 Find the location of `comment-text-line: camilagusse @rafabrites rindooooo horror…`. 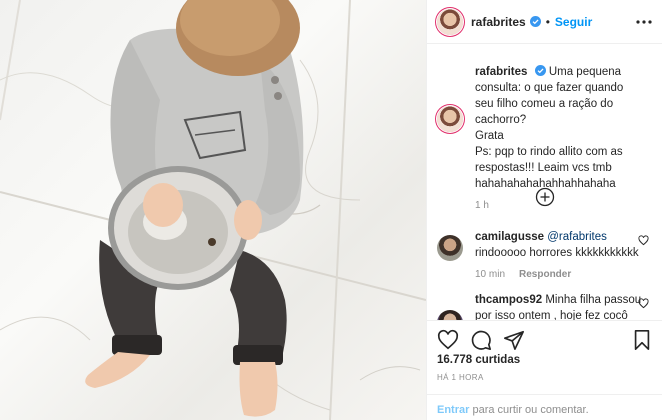

comment-text-line: camilagusse @rafabrites rindooooo horror… is located at coordinates (560, 245).